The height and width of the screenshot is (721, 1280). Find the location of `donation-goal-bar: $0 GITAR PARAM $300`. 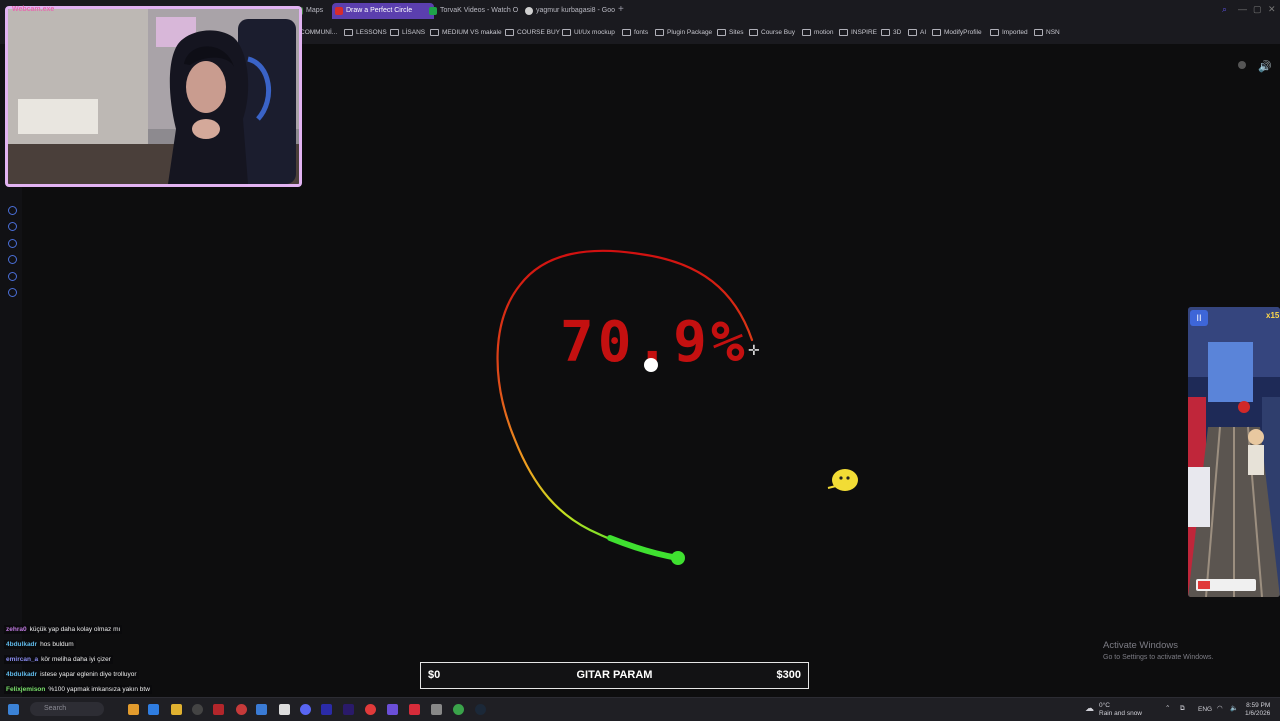

donation-goal-bar: $0 GITAR PARAM $300 is located at coordinates (614, 675).